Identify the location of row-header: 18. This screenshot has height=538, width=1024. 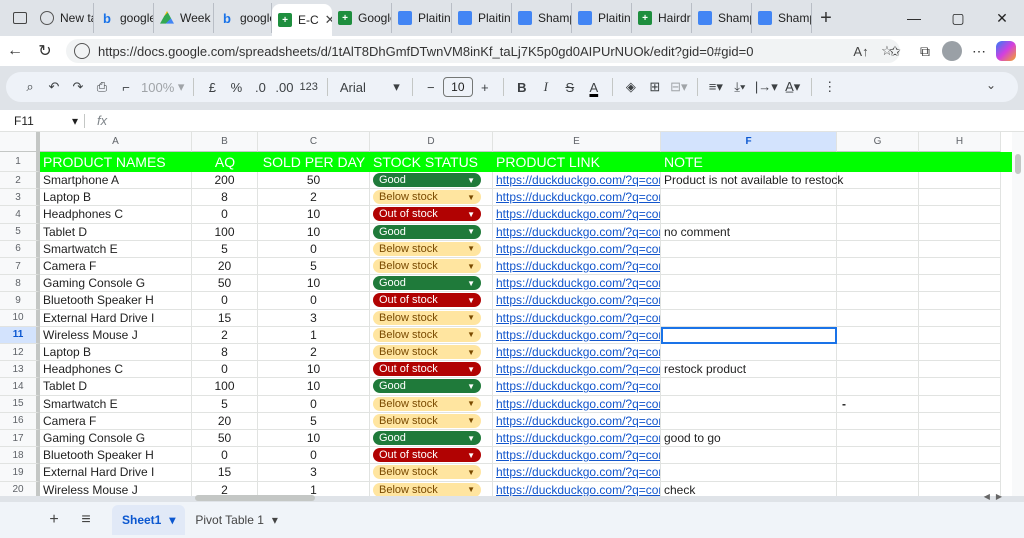
(20, 456).